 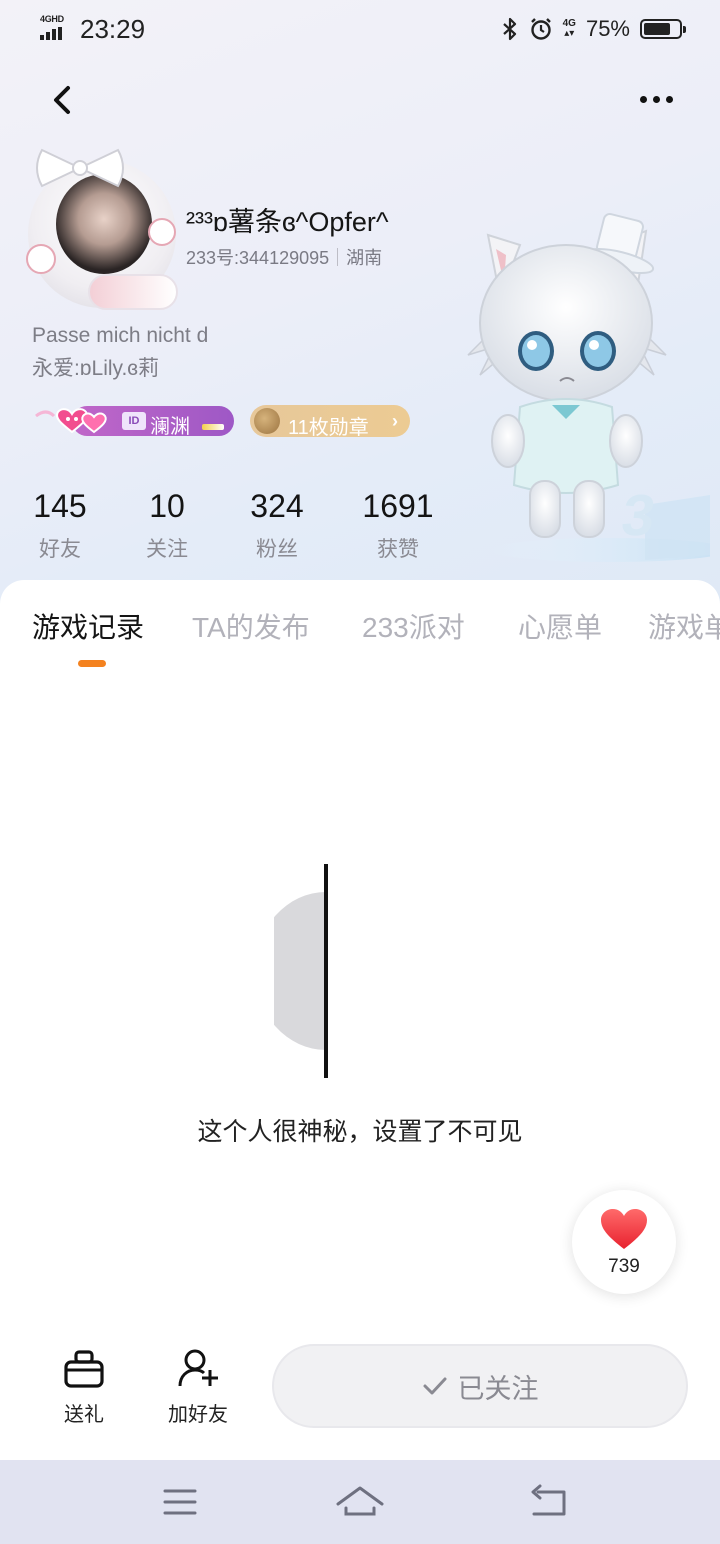 I want to click on add-friend-button: 加好友, so click(x=198, y=1387).